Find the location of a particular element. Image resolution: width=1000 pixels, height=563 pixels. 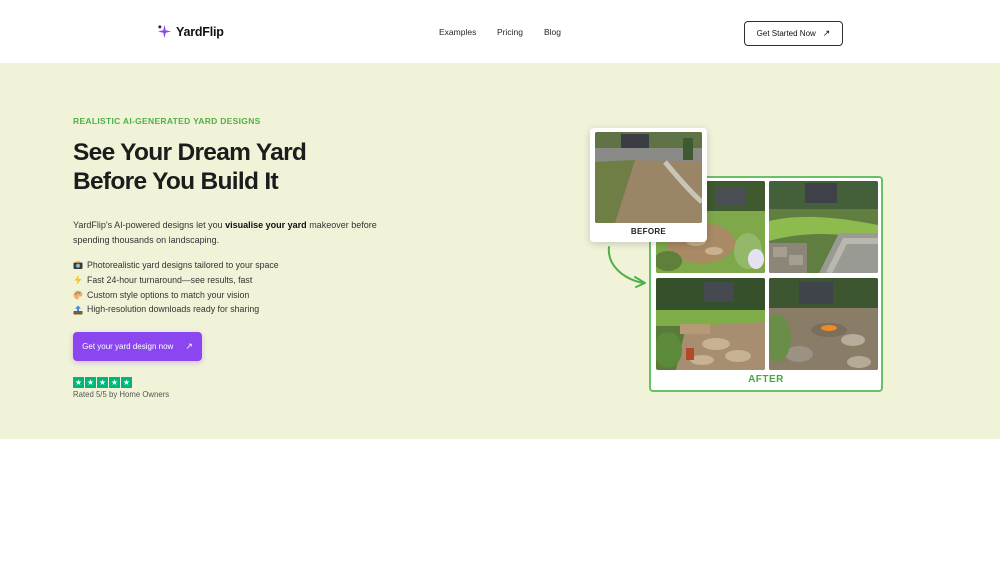

lightning-icon is located at coordinates (78, 280).